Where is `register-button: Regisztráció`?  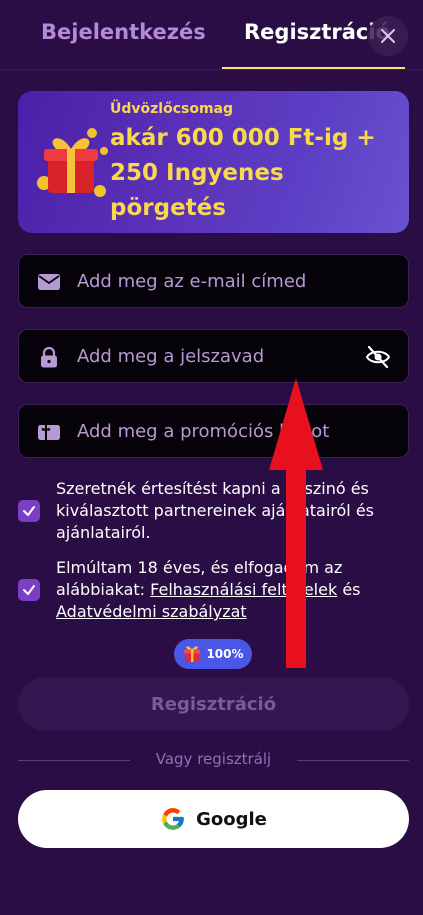
register-button: Regisztráció is located at coordinates (213, 704).